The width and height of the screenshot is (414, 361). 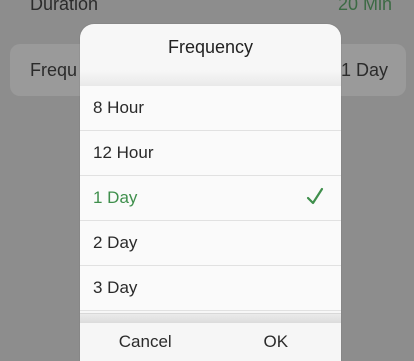 I want to click on duration-label: Duration, so click(x=64, y=7).